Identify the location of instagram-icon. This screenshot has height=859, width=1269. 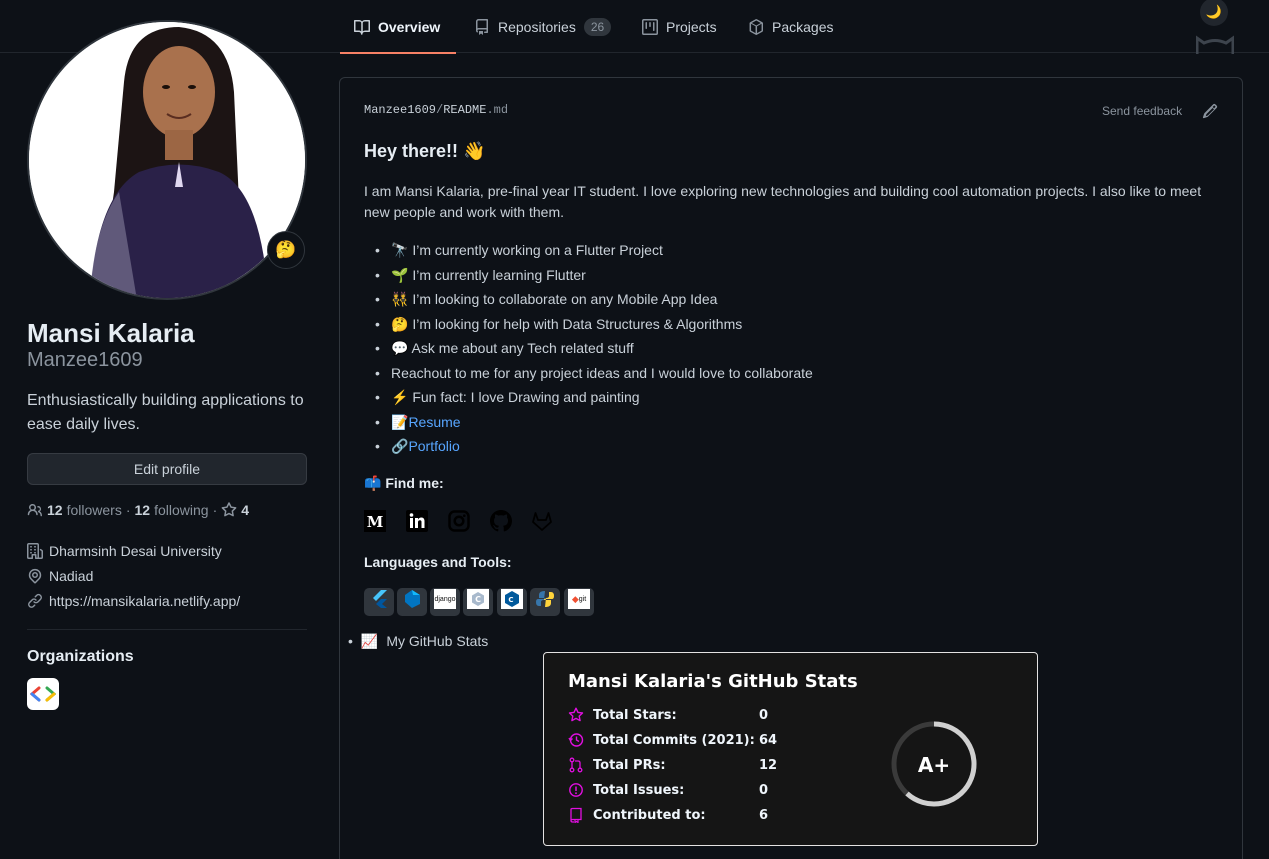
(459, 521).